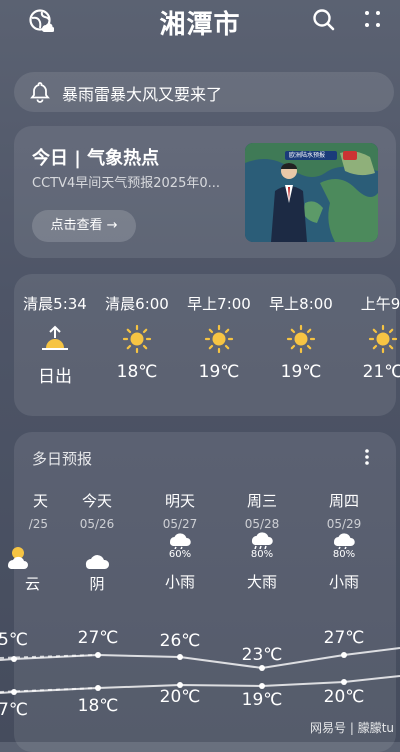 The height and width of the screenshot is (752, 400). Describe the element at coordinates (179, 501) in the screenshot. I see `day-name: 明天` at that location.